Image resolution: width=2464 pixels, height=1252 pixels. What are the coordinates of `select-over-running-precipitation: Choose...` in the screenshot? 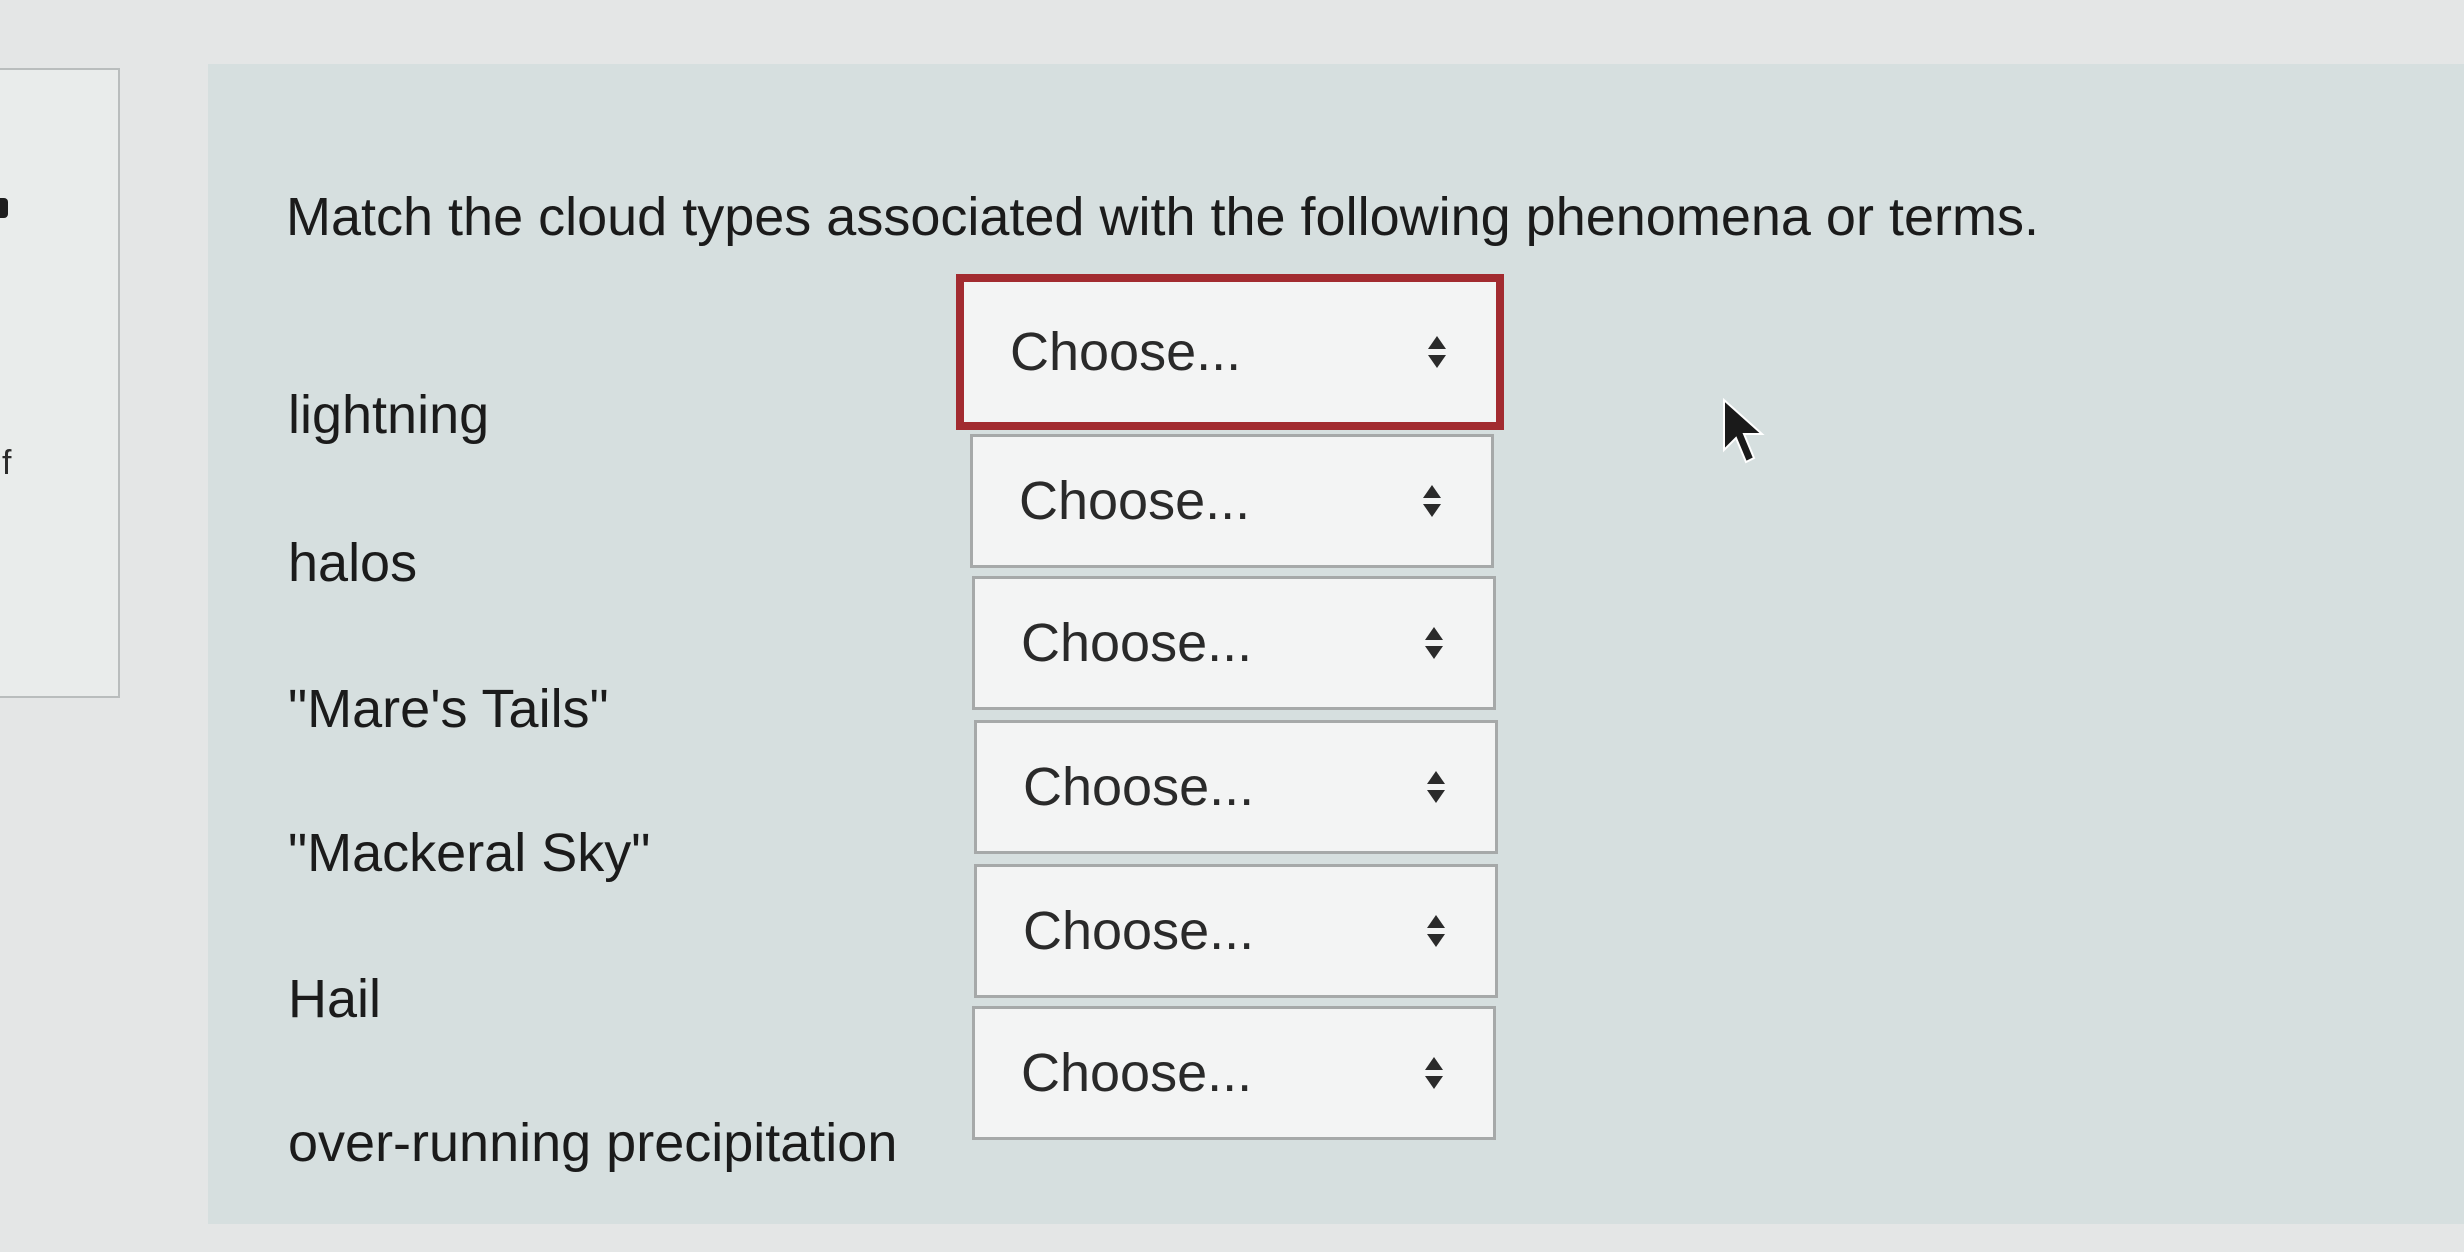 It's located at (1234, 1073).